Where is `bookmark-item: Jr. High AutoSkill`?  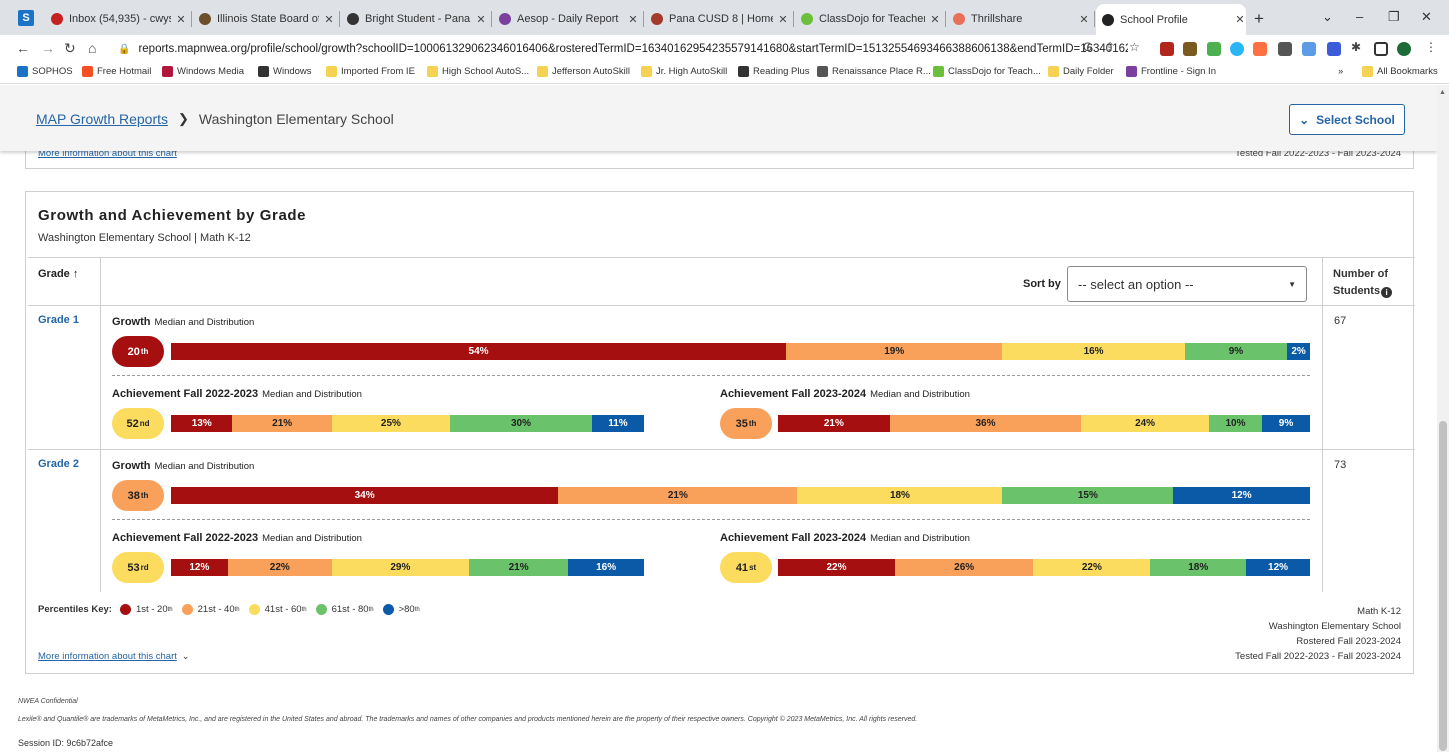
bookmark-item: Jr. High AutoSkill is located at coordinates (684, 71).